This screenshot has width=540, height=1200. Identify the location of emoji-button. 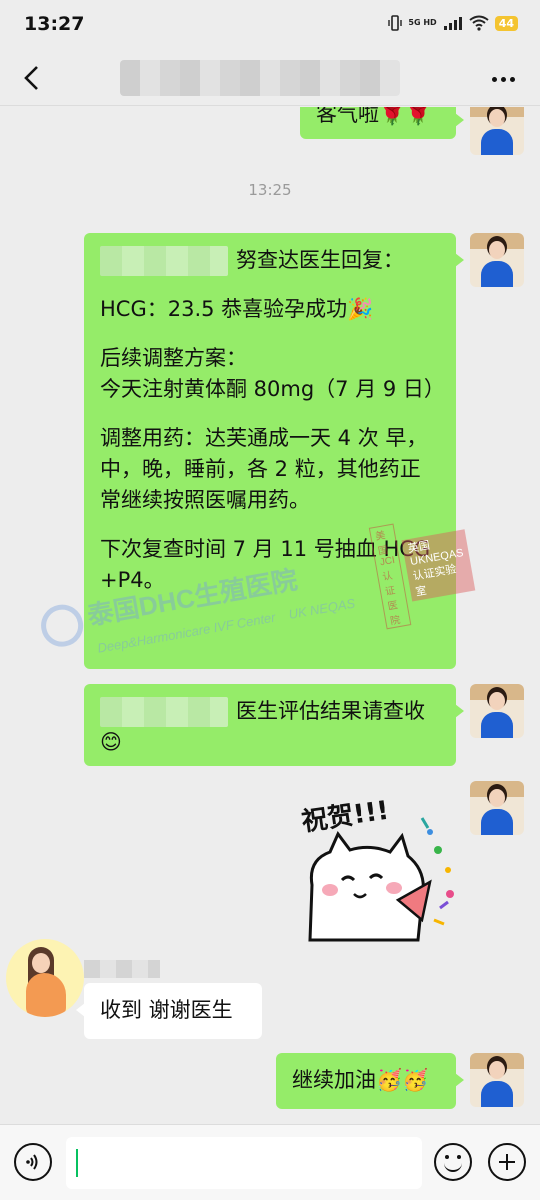
(453, 1162).